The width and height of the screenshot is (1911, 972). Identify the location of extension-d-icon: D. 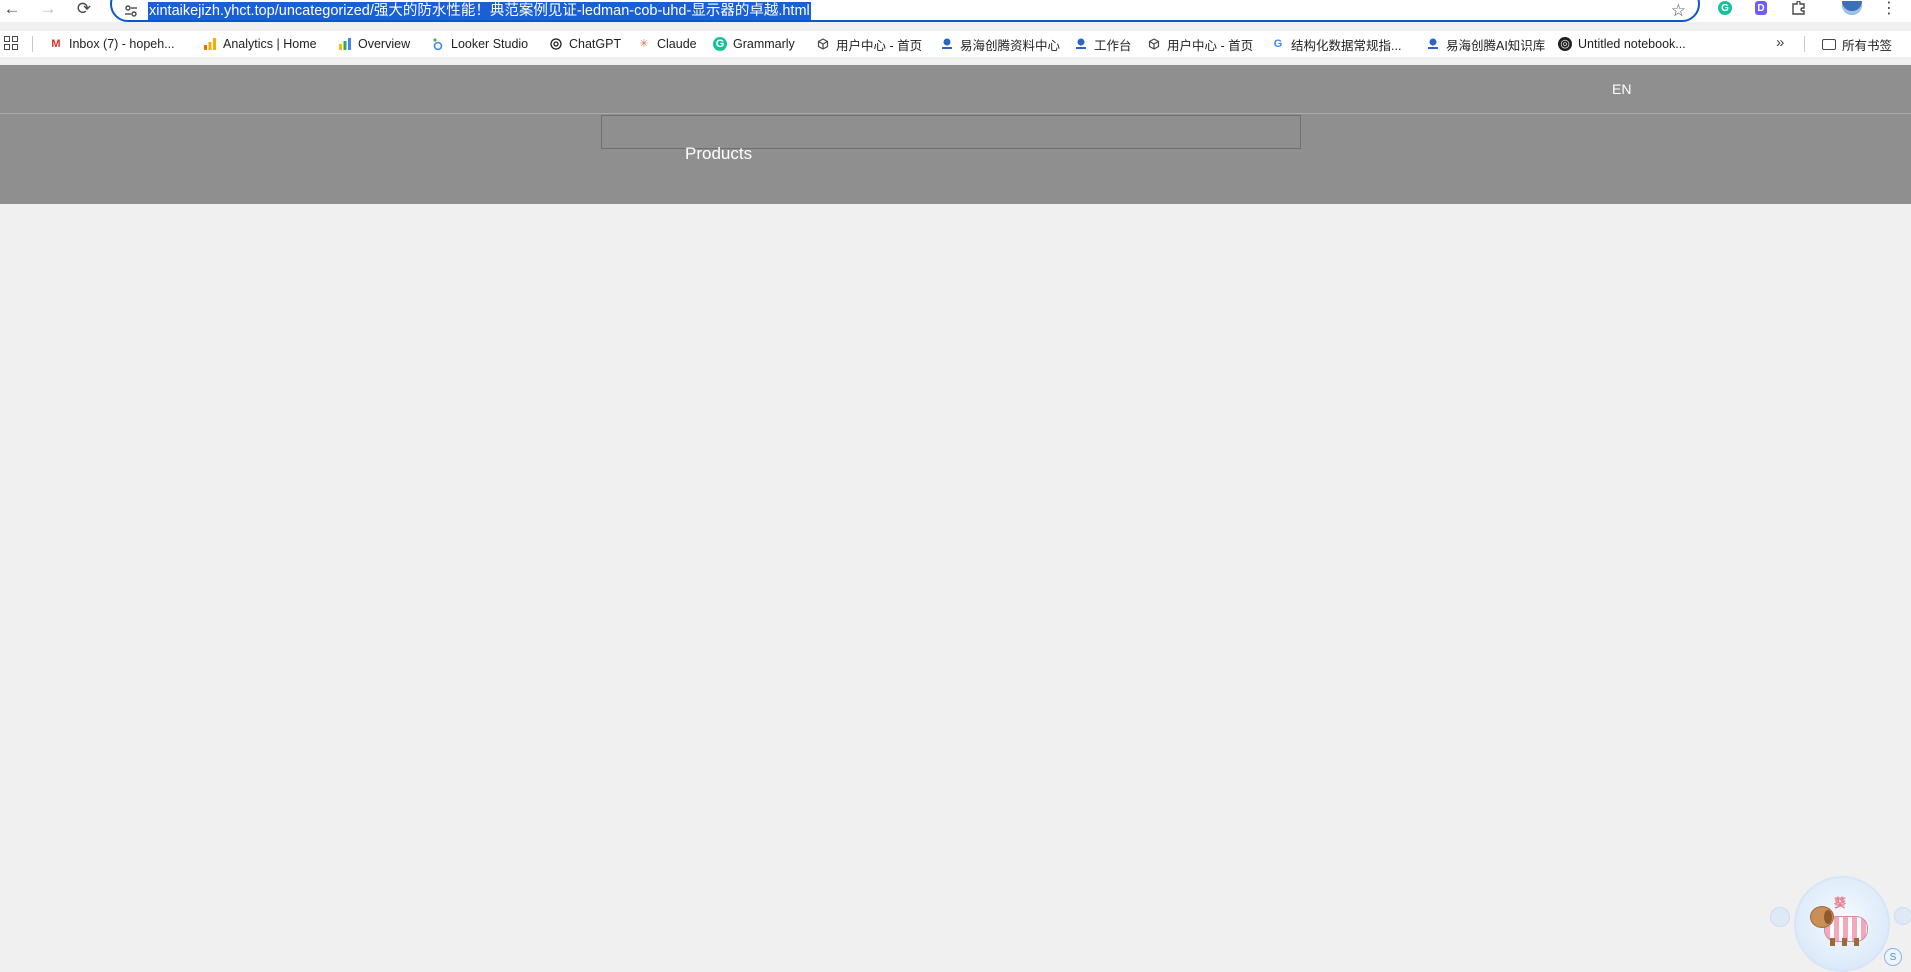
(1761, 8).